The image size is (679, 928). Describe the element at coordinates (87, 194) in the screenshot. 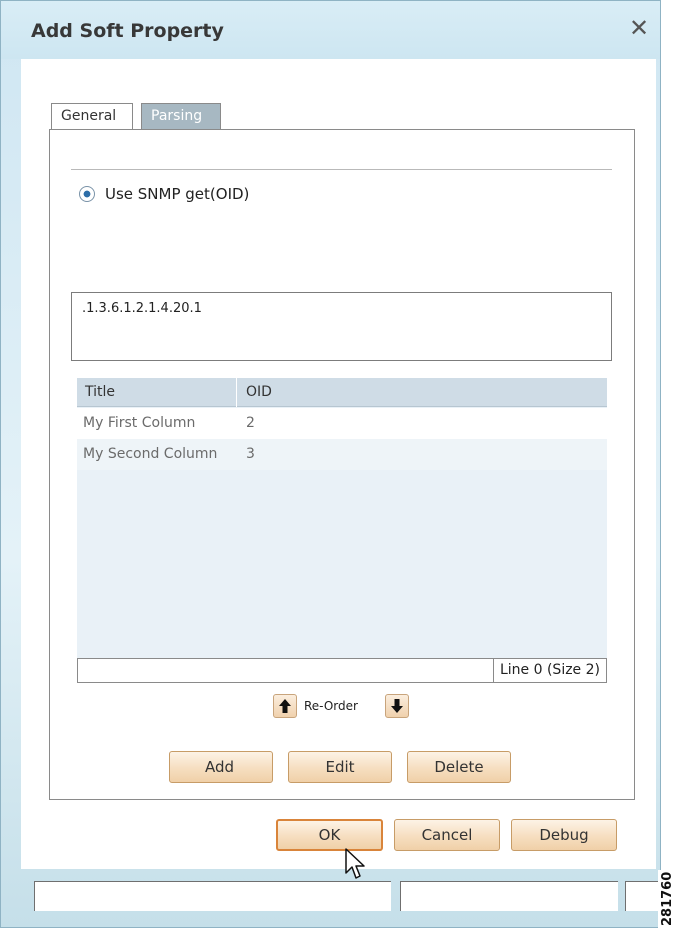

I see `radio-button` at that location.